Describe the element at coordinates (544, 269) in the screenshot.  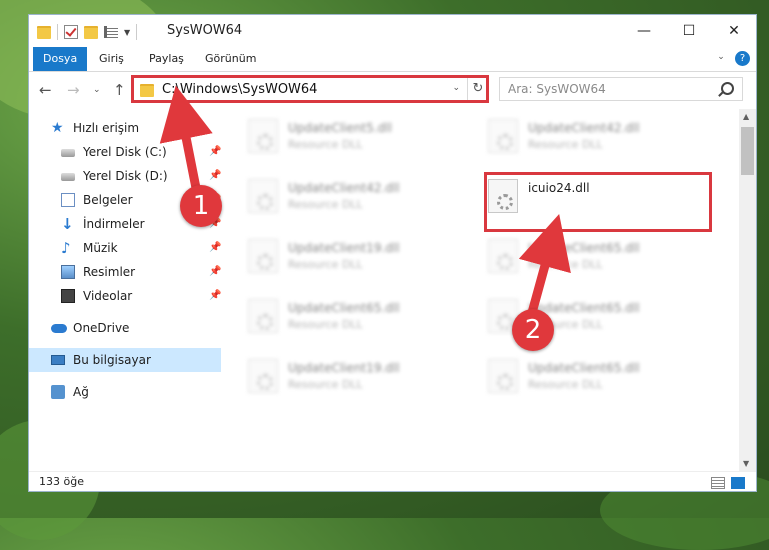
I see `arrow-to-file` at that location.